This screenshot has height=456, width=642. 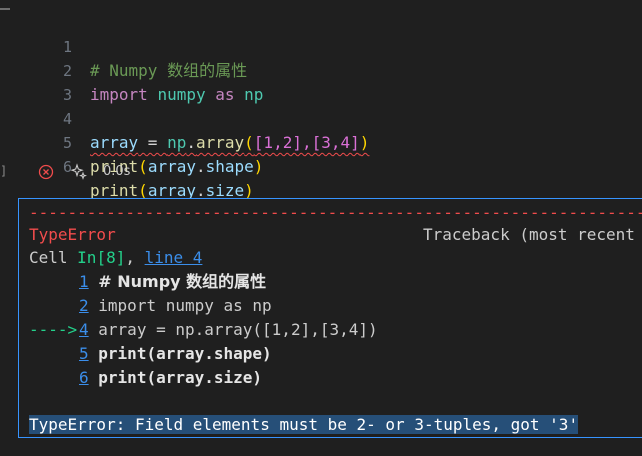 I want to click on cell-prefix: Cell, so click(x=53, y=257).